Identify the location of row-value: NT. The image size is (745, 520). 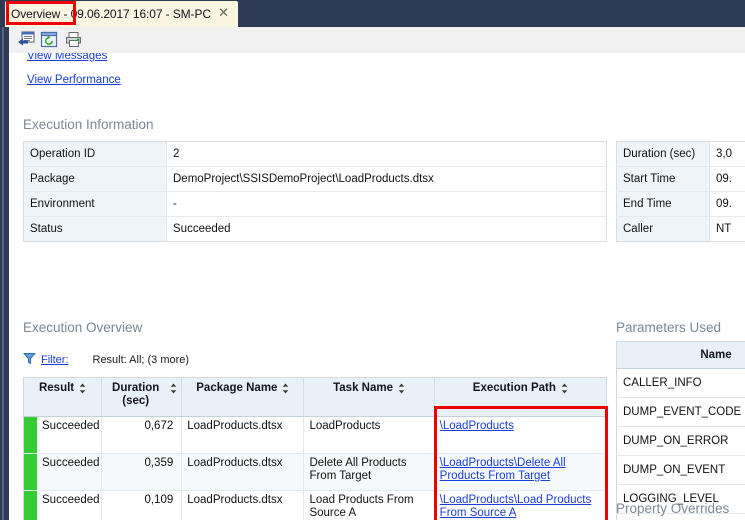
(727, 229).